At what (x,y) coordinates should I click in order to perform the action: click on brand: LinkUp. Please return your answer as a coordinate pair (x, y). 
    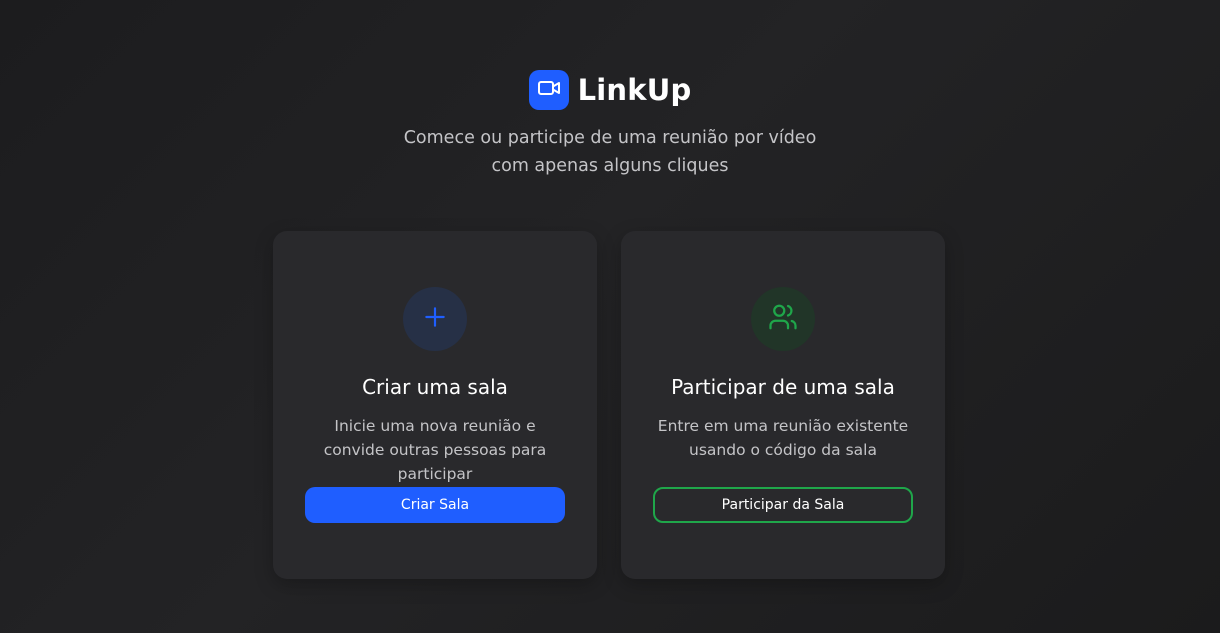
    Looking at the image, I should click on (610, 90).